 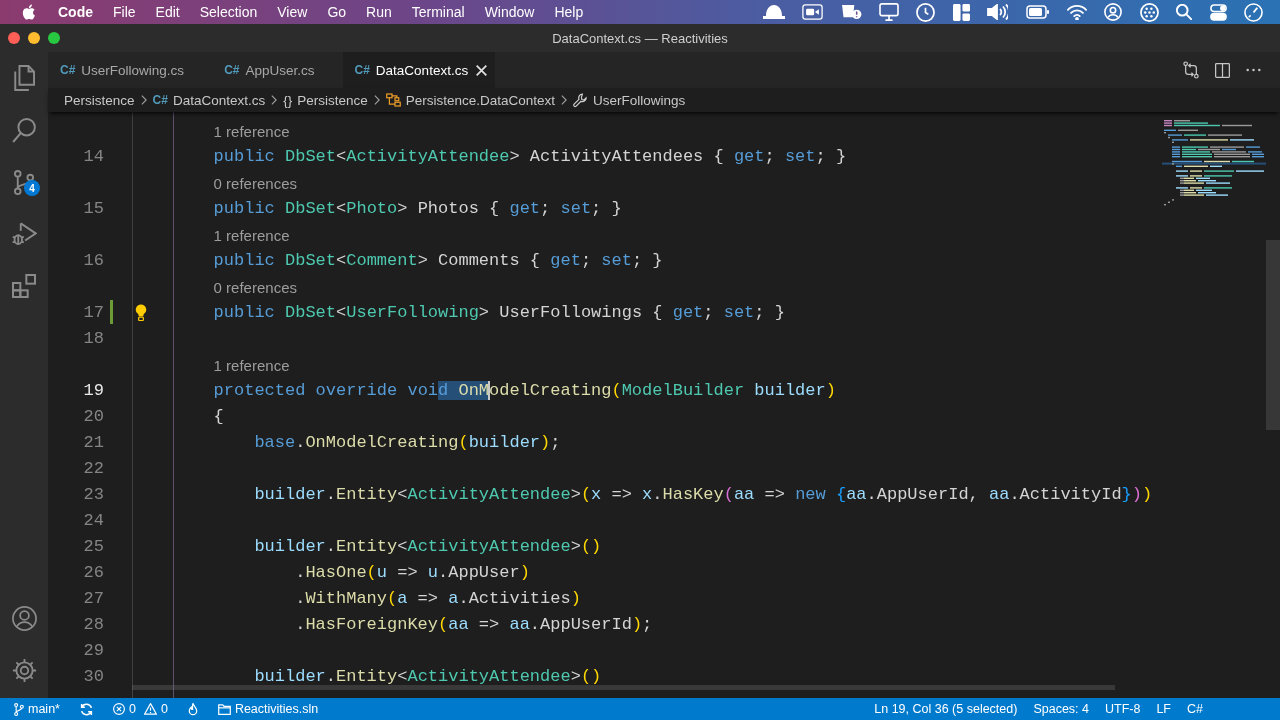 I want to click on breadcrumb-item: UserFollowings, so click(x=629, y=100).